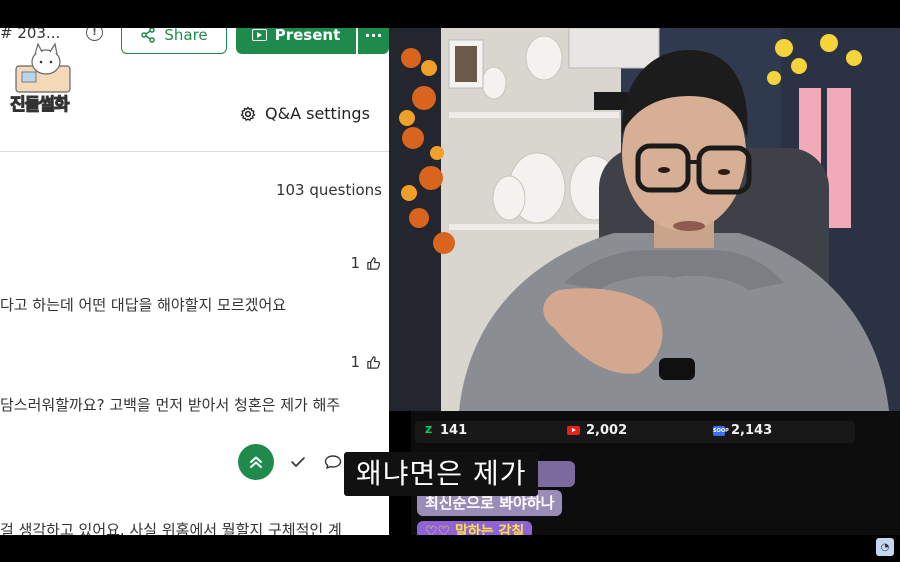  Describe the element at coordinates (194, 151) in the screenshot. I see `header-divider` at that location.